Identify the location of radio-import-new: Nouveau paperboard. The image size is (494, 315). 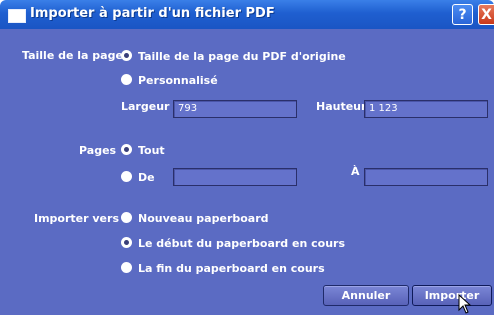
(195, 219).